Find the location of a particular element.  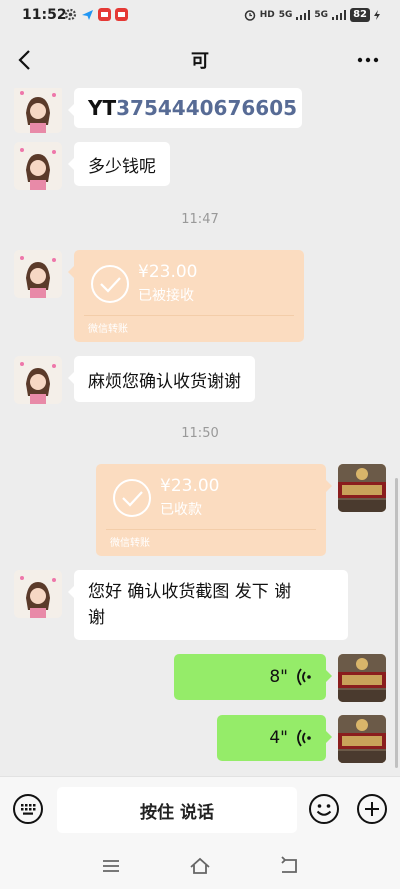

chat-header: 可 is located at coordinates (200, 60).